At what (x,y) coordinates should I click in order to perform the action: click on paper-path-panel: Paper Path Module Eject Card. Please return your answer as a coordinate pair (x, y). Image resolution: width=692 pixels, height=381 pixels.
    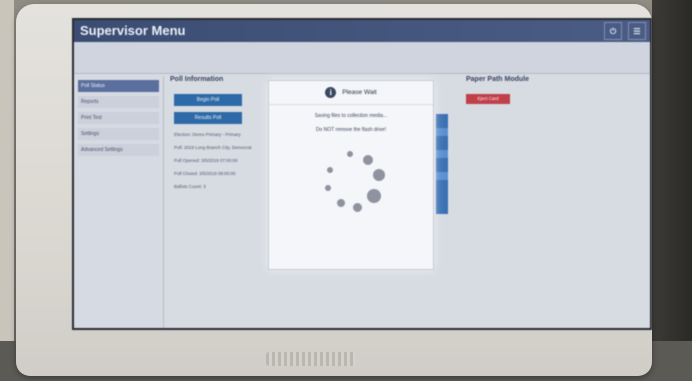
    Looking at the image, I should click on (541, 106).